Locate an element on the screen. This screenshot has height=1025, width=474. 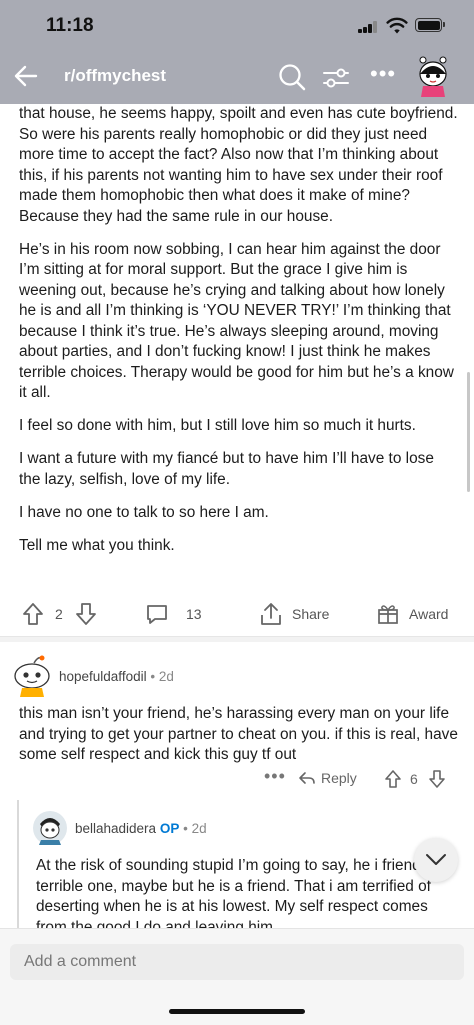
downvote-arrow-icon is located at coordinates (86, 614).